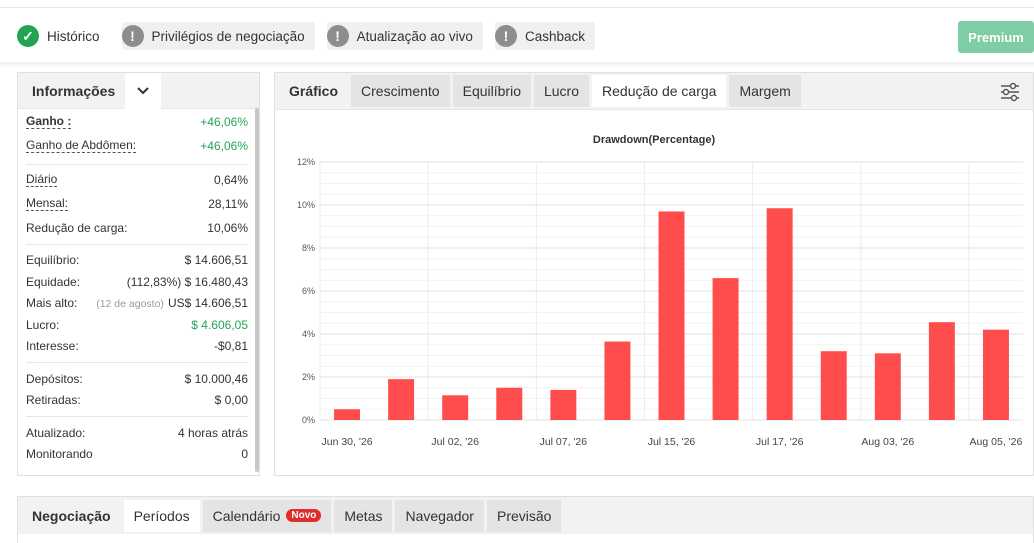  Describe the element at coordinates (517, 65) in the screenshot. I see `divider` at that location.